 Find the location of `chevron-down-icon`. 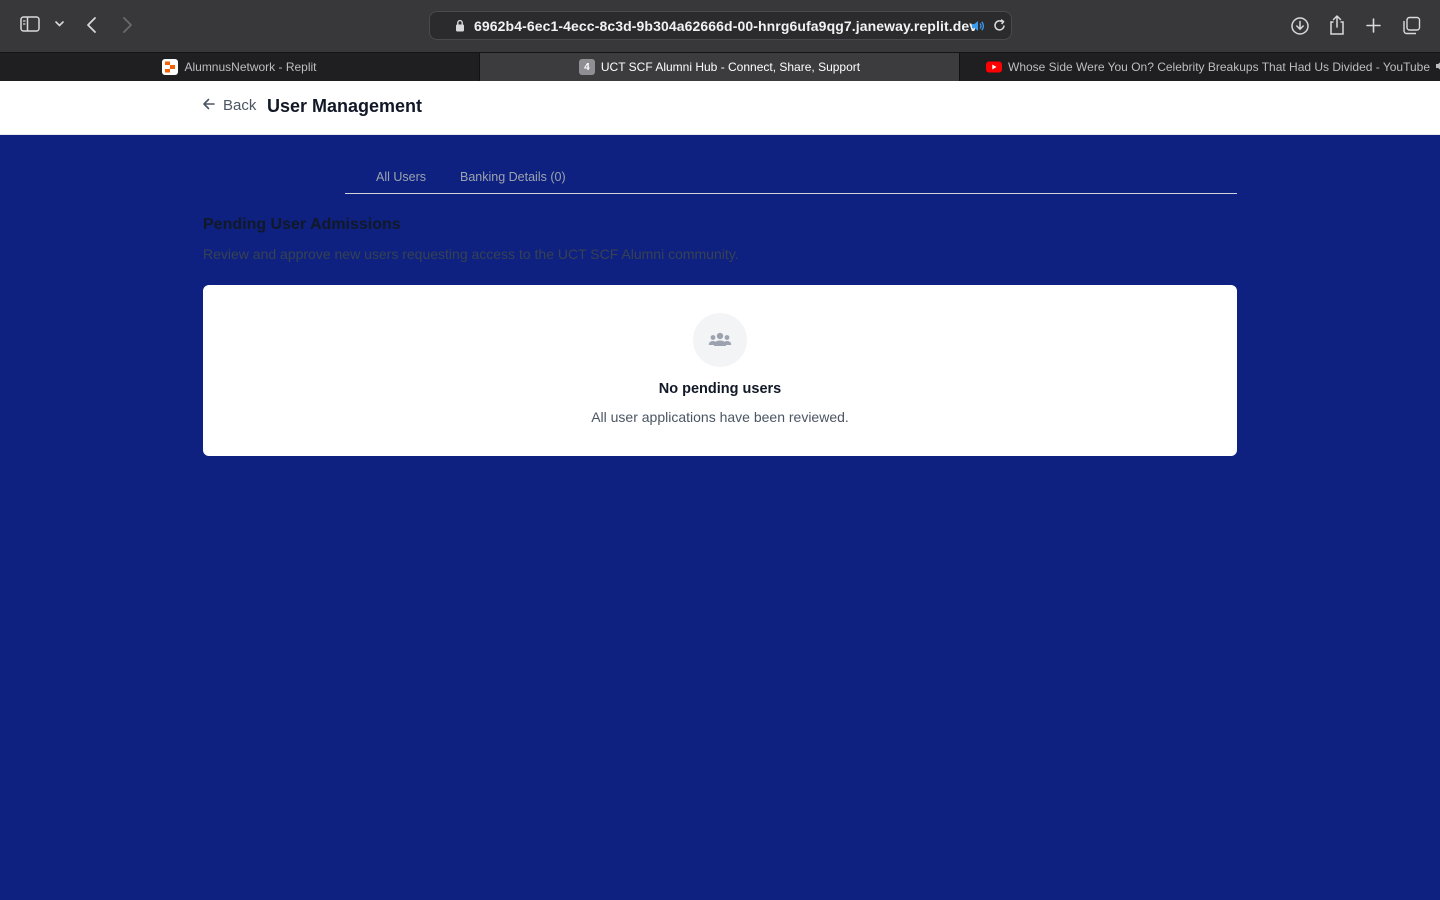

chevron-down-icon is located at coordinates (59, 24).